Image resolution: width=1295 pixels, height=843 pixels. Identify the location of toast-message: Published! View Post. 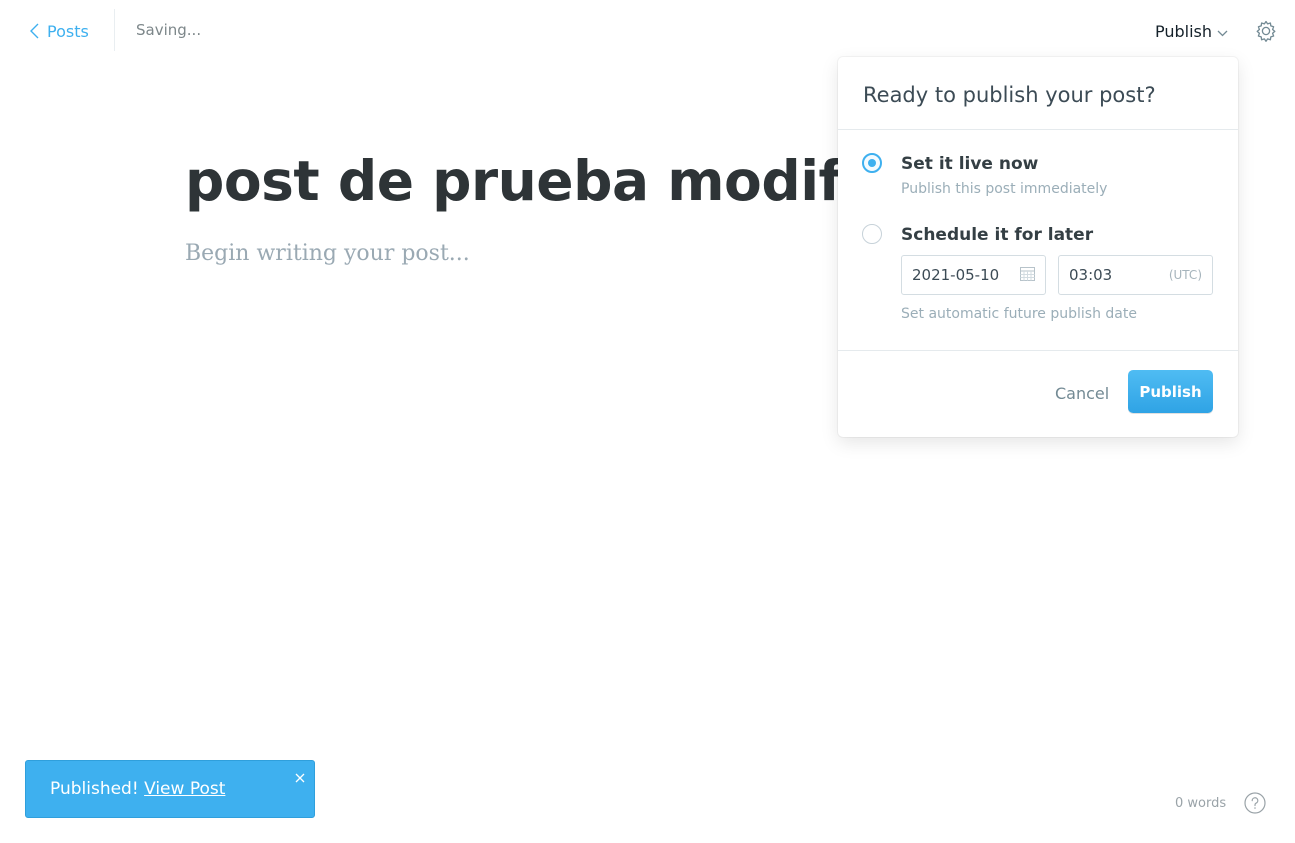
(137, 789).